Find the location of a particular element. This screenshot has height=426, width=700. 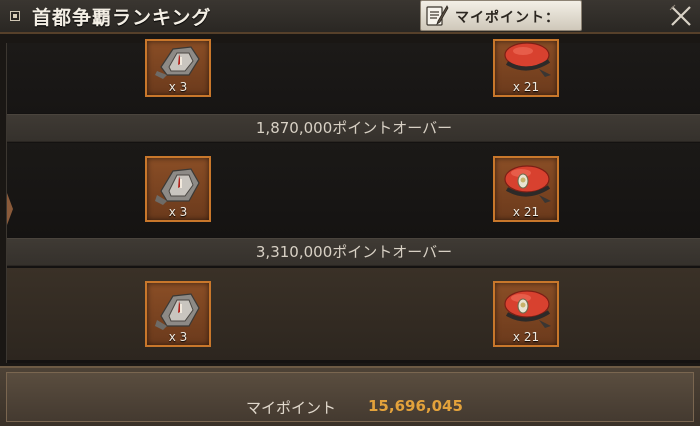

my-points-button: マイポイント： is located at coordinates (501, 15).